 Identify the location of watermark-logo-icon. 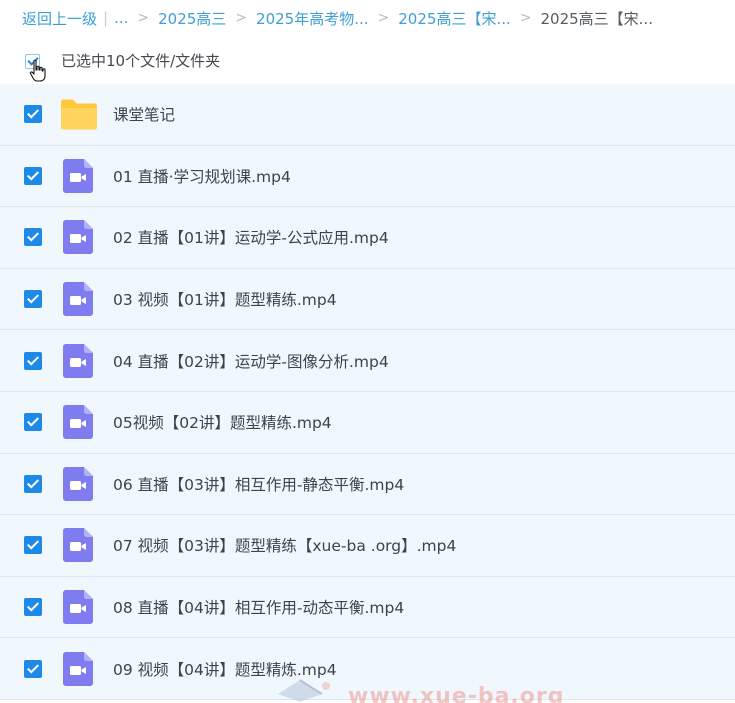
(304, 690).